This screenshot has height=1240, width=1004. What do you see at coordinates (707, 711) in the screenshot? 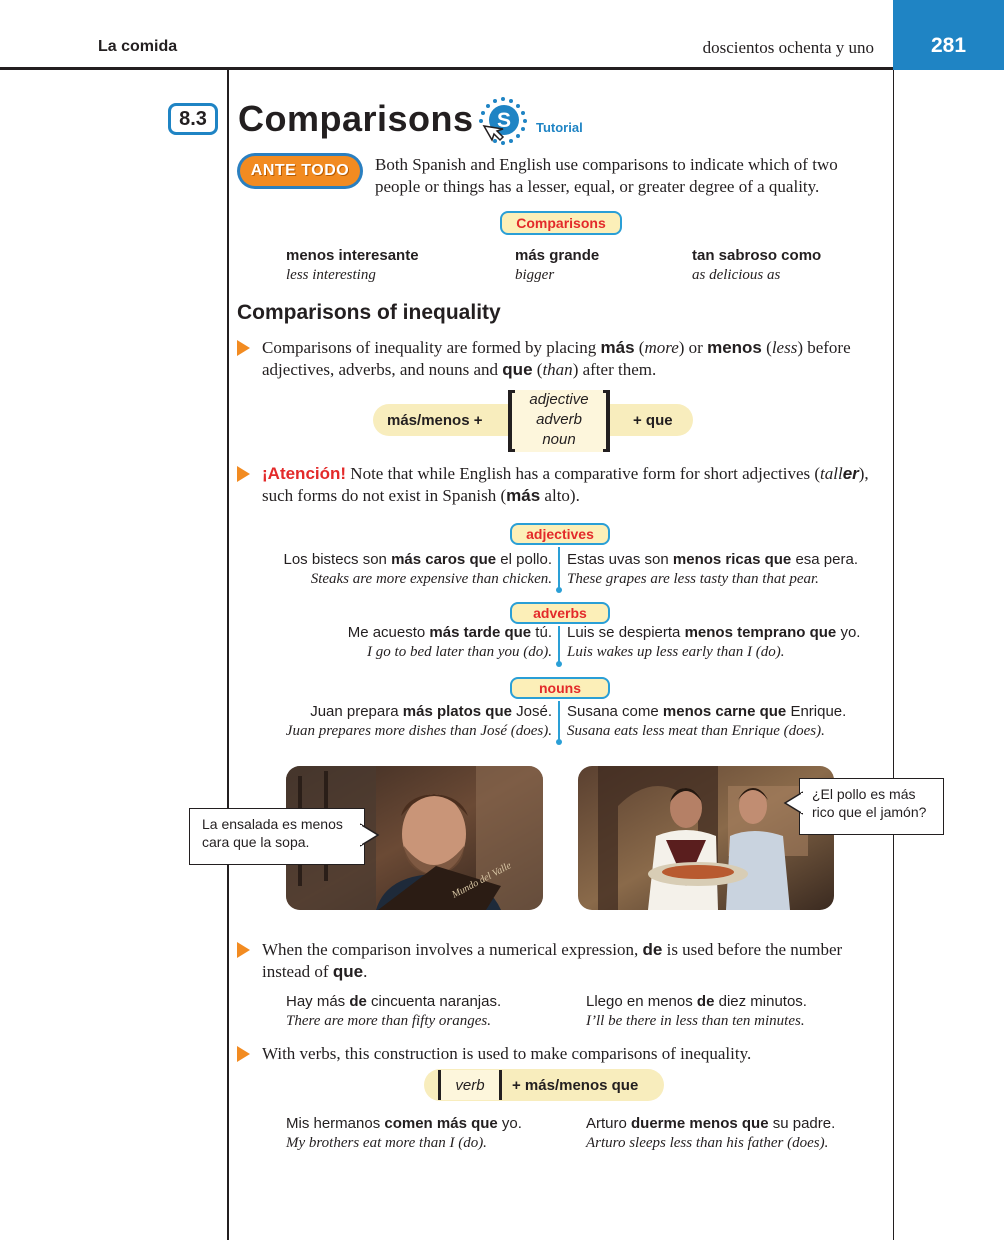
I see `example-spanish: Susana come menos carne que Enrique.` at bounding box center [707, 711].